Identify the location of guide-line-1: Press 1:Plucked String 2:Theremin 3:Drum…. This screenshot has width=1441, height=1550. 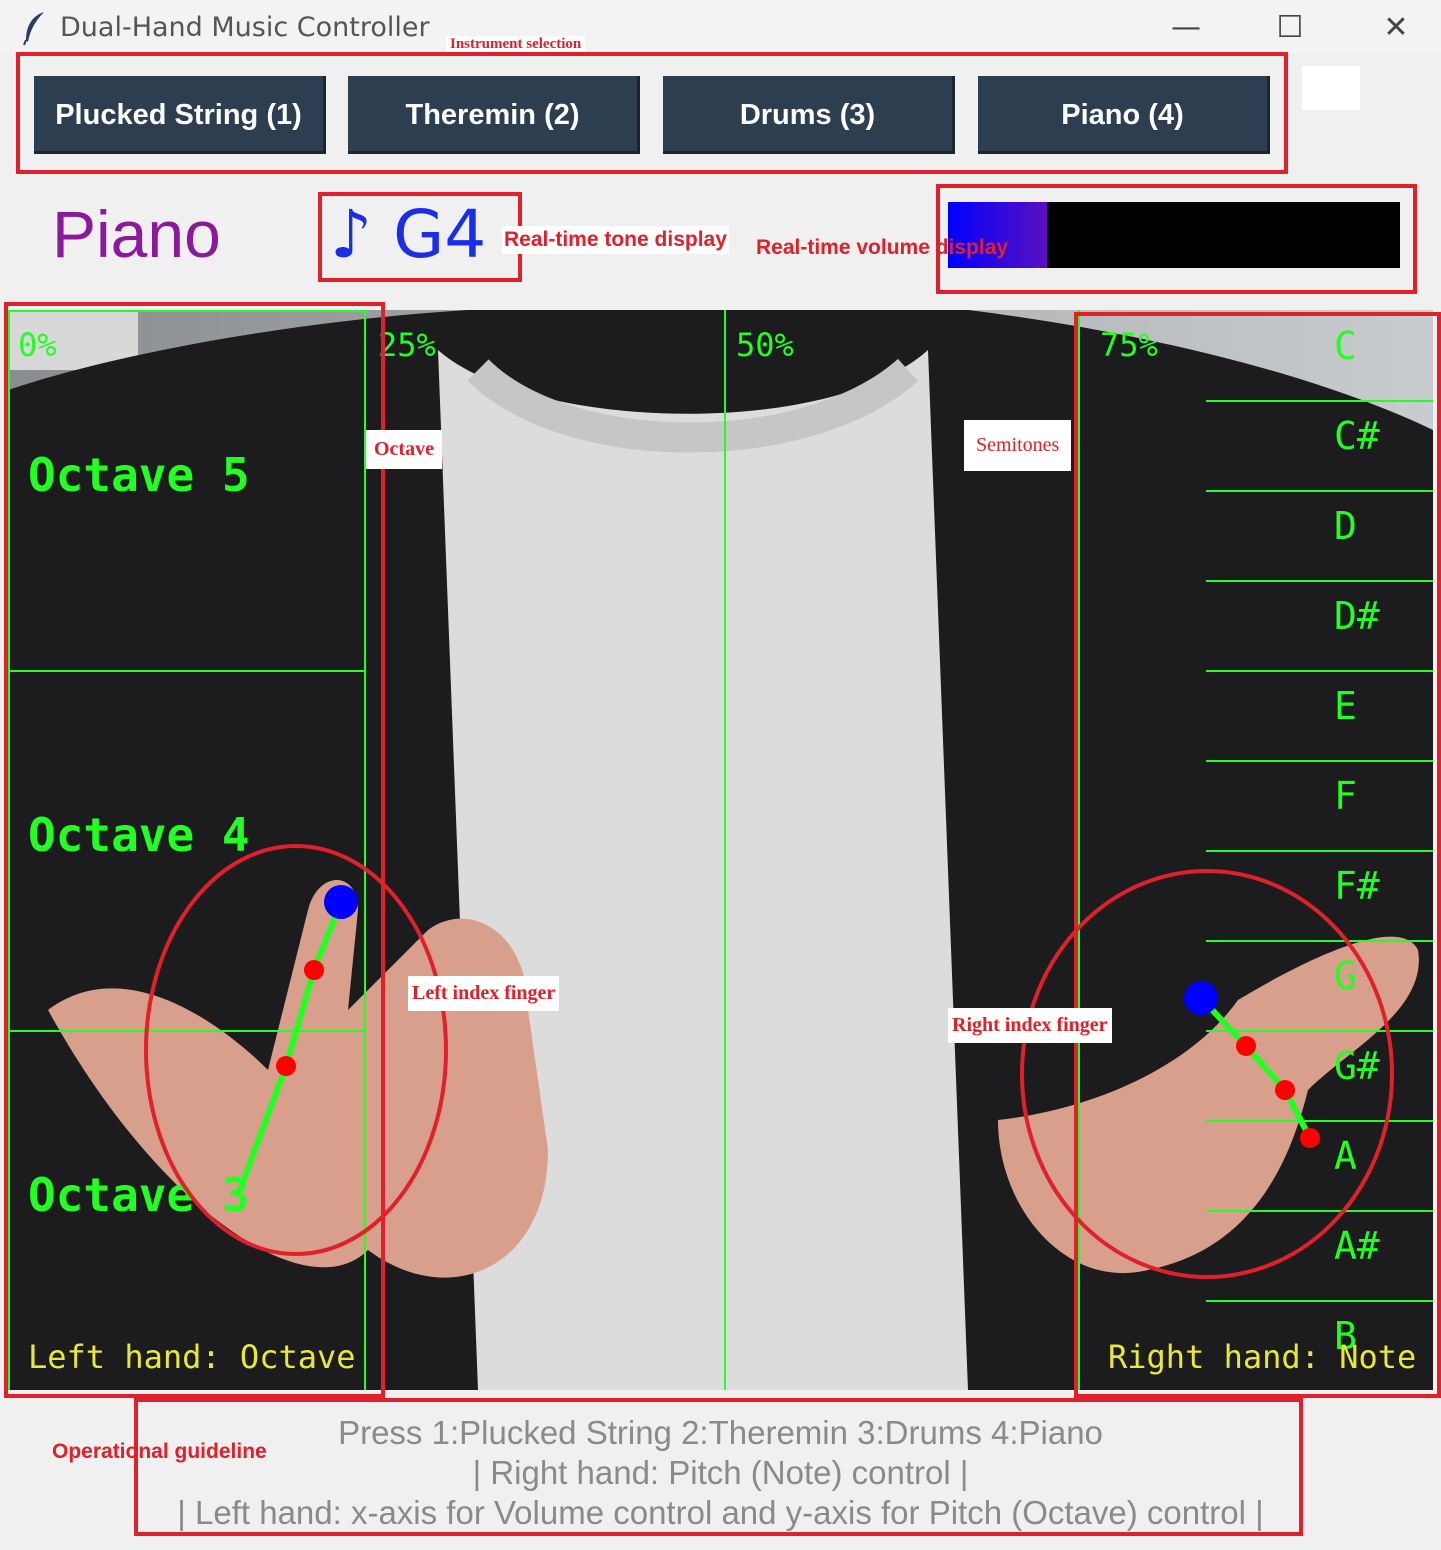
(720, 1432).